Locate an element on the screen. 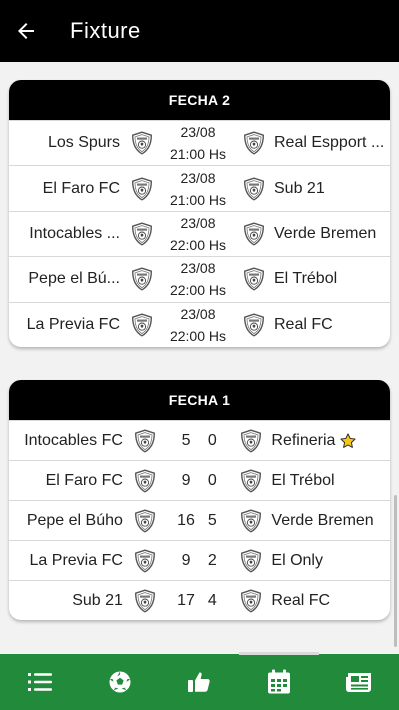 The image size is (399, 710). away-team: El Only is located at coordinates (297, 560).